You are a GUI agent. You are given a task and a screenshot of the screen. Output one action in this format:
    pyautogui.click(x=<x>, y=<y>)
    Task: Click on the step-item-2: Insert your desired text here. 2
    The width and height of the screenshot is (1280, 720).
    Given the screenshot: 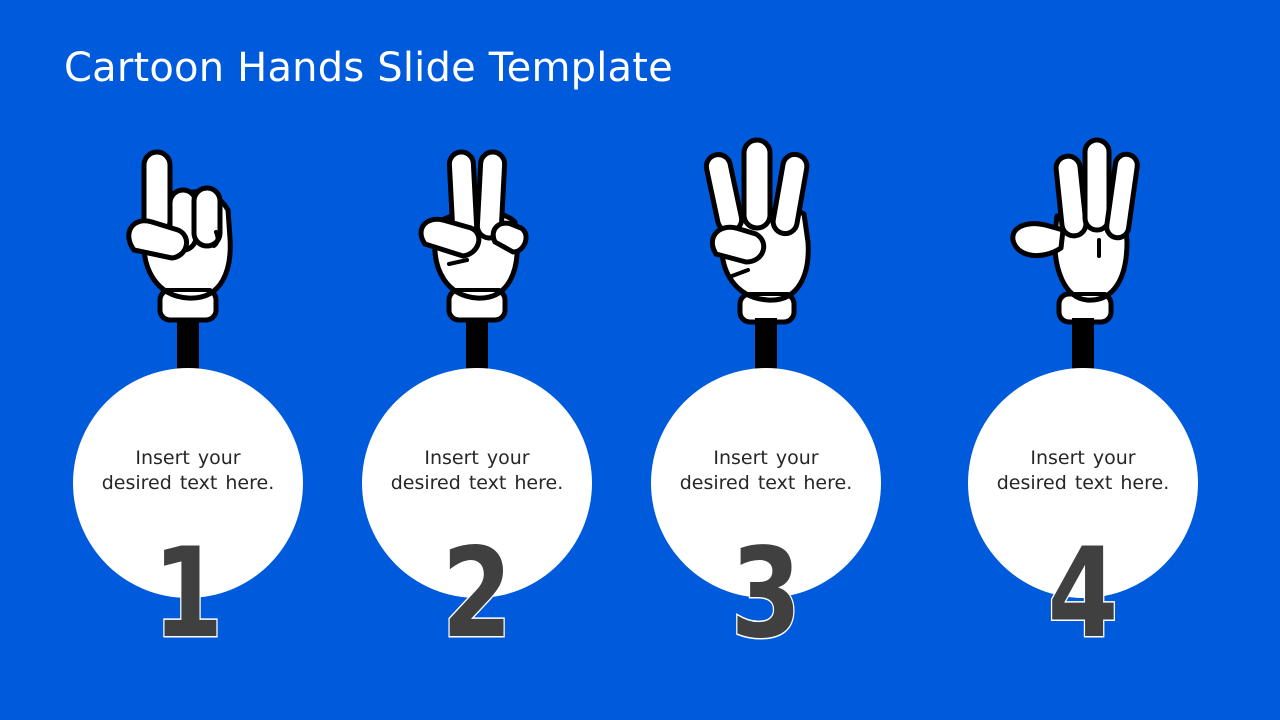 What is the action you would take?
    pyautogui.click(x=477, y=400)
    